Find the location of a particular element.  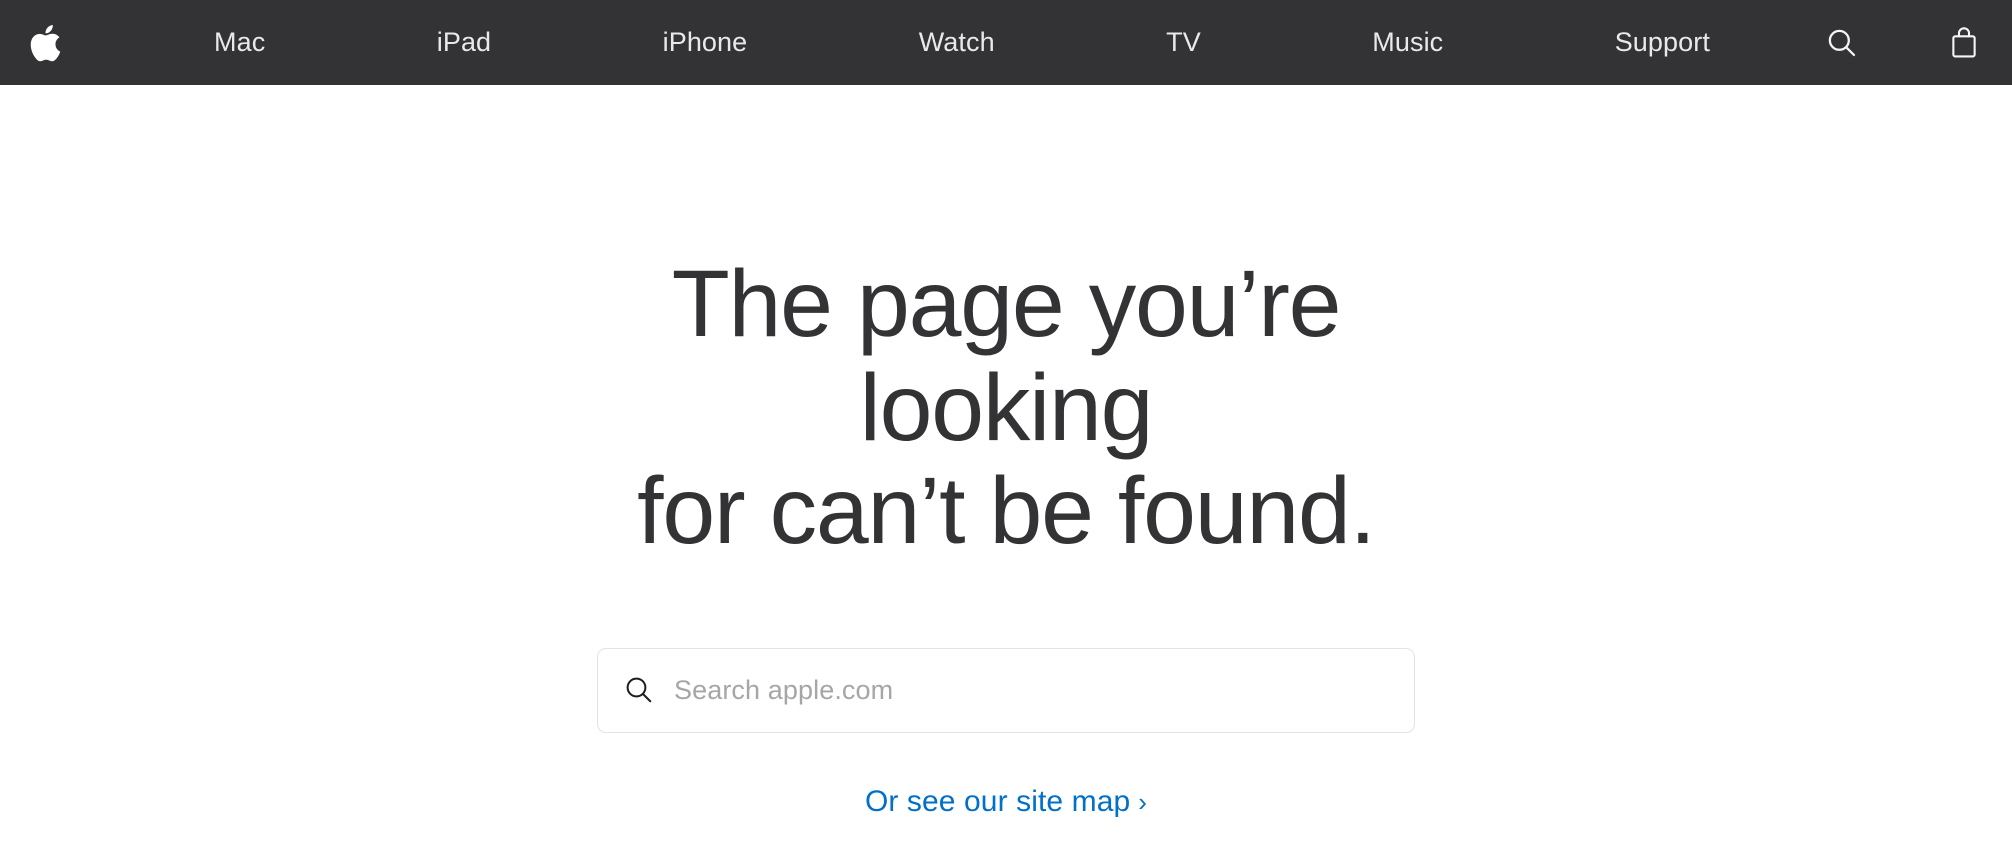

chevron-right-icon: › is located at coordinates (1143, 801).